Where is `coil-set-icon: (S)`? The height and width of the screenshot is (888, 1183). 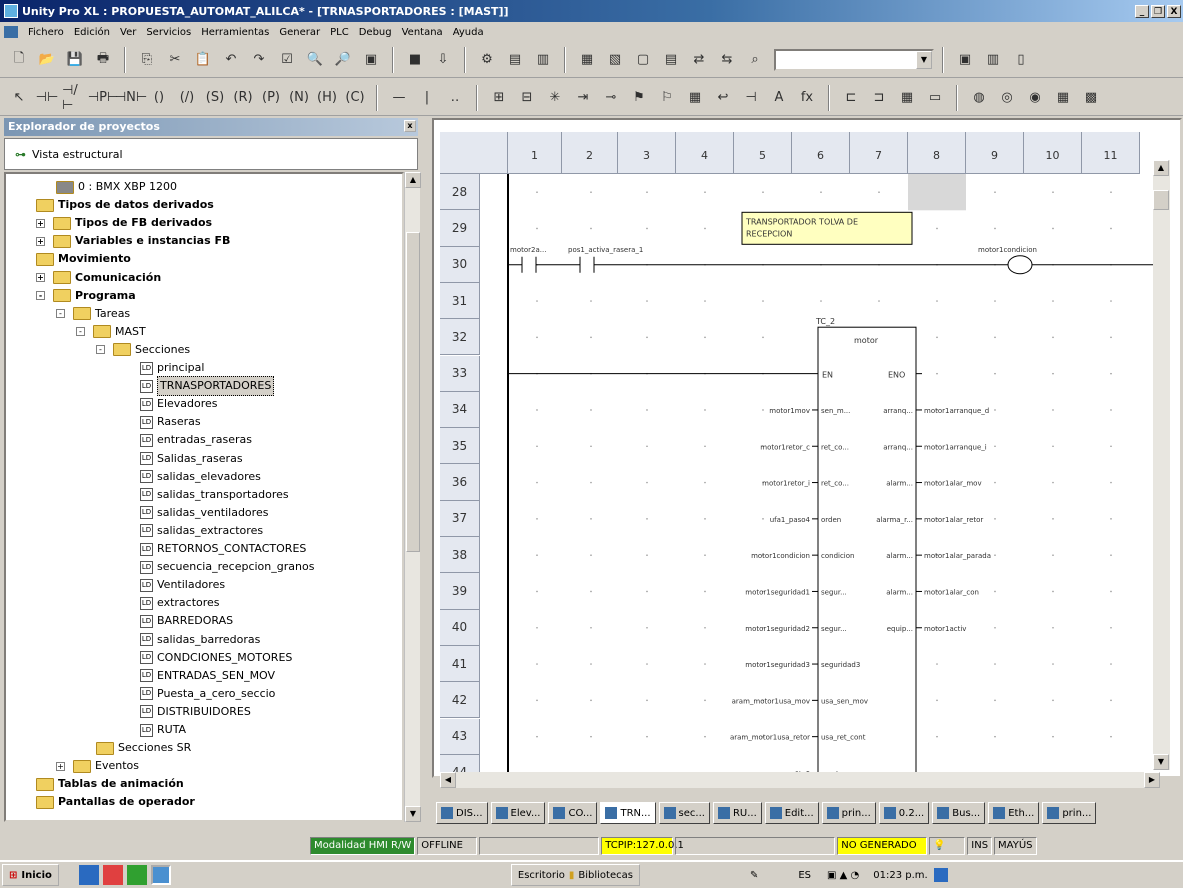 coil-set-icon: (S) is located at coordinates (215, 98).